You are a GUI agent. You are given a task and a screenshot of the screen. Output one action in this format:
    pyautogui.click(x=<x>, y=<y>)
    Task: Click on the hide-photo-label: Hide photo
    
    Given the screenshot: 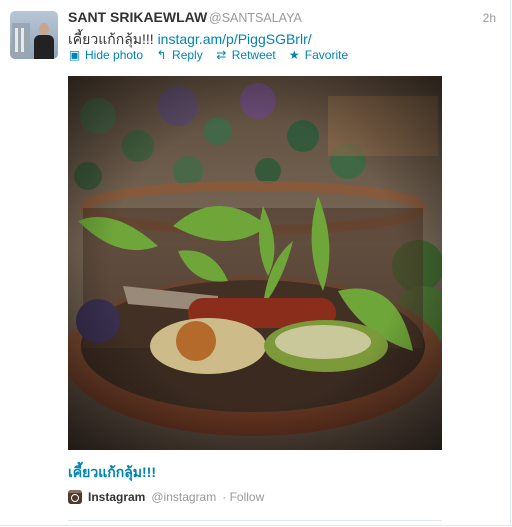 What is the action you would take?
    pyautogui.click(x=114, y=55)
    